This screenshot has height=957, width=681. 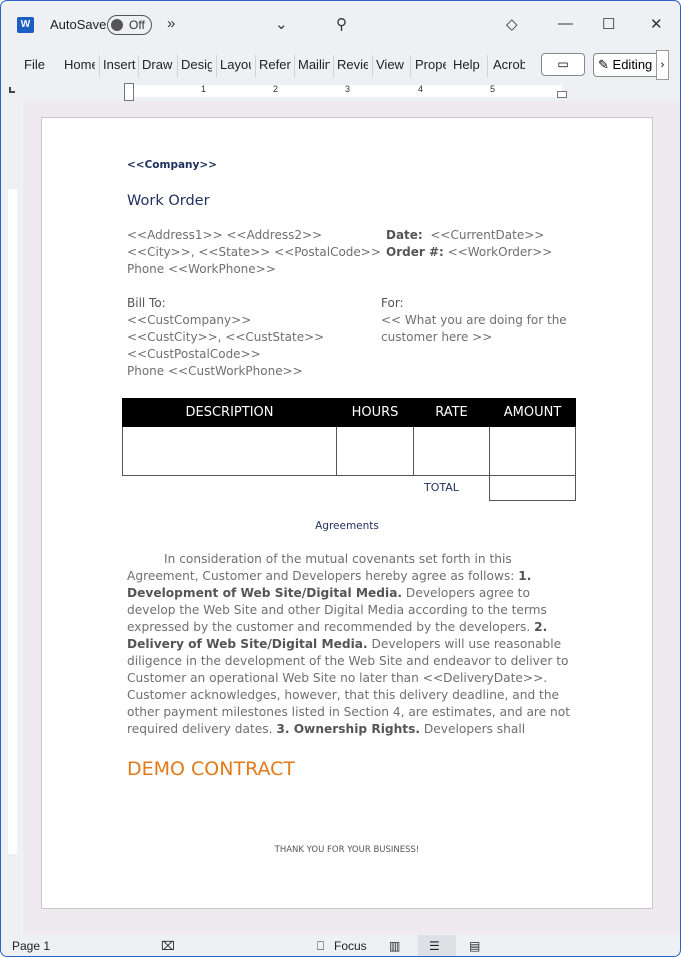 I want to click on date-label: Date:, so click(x=404, y=235).